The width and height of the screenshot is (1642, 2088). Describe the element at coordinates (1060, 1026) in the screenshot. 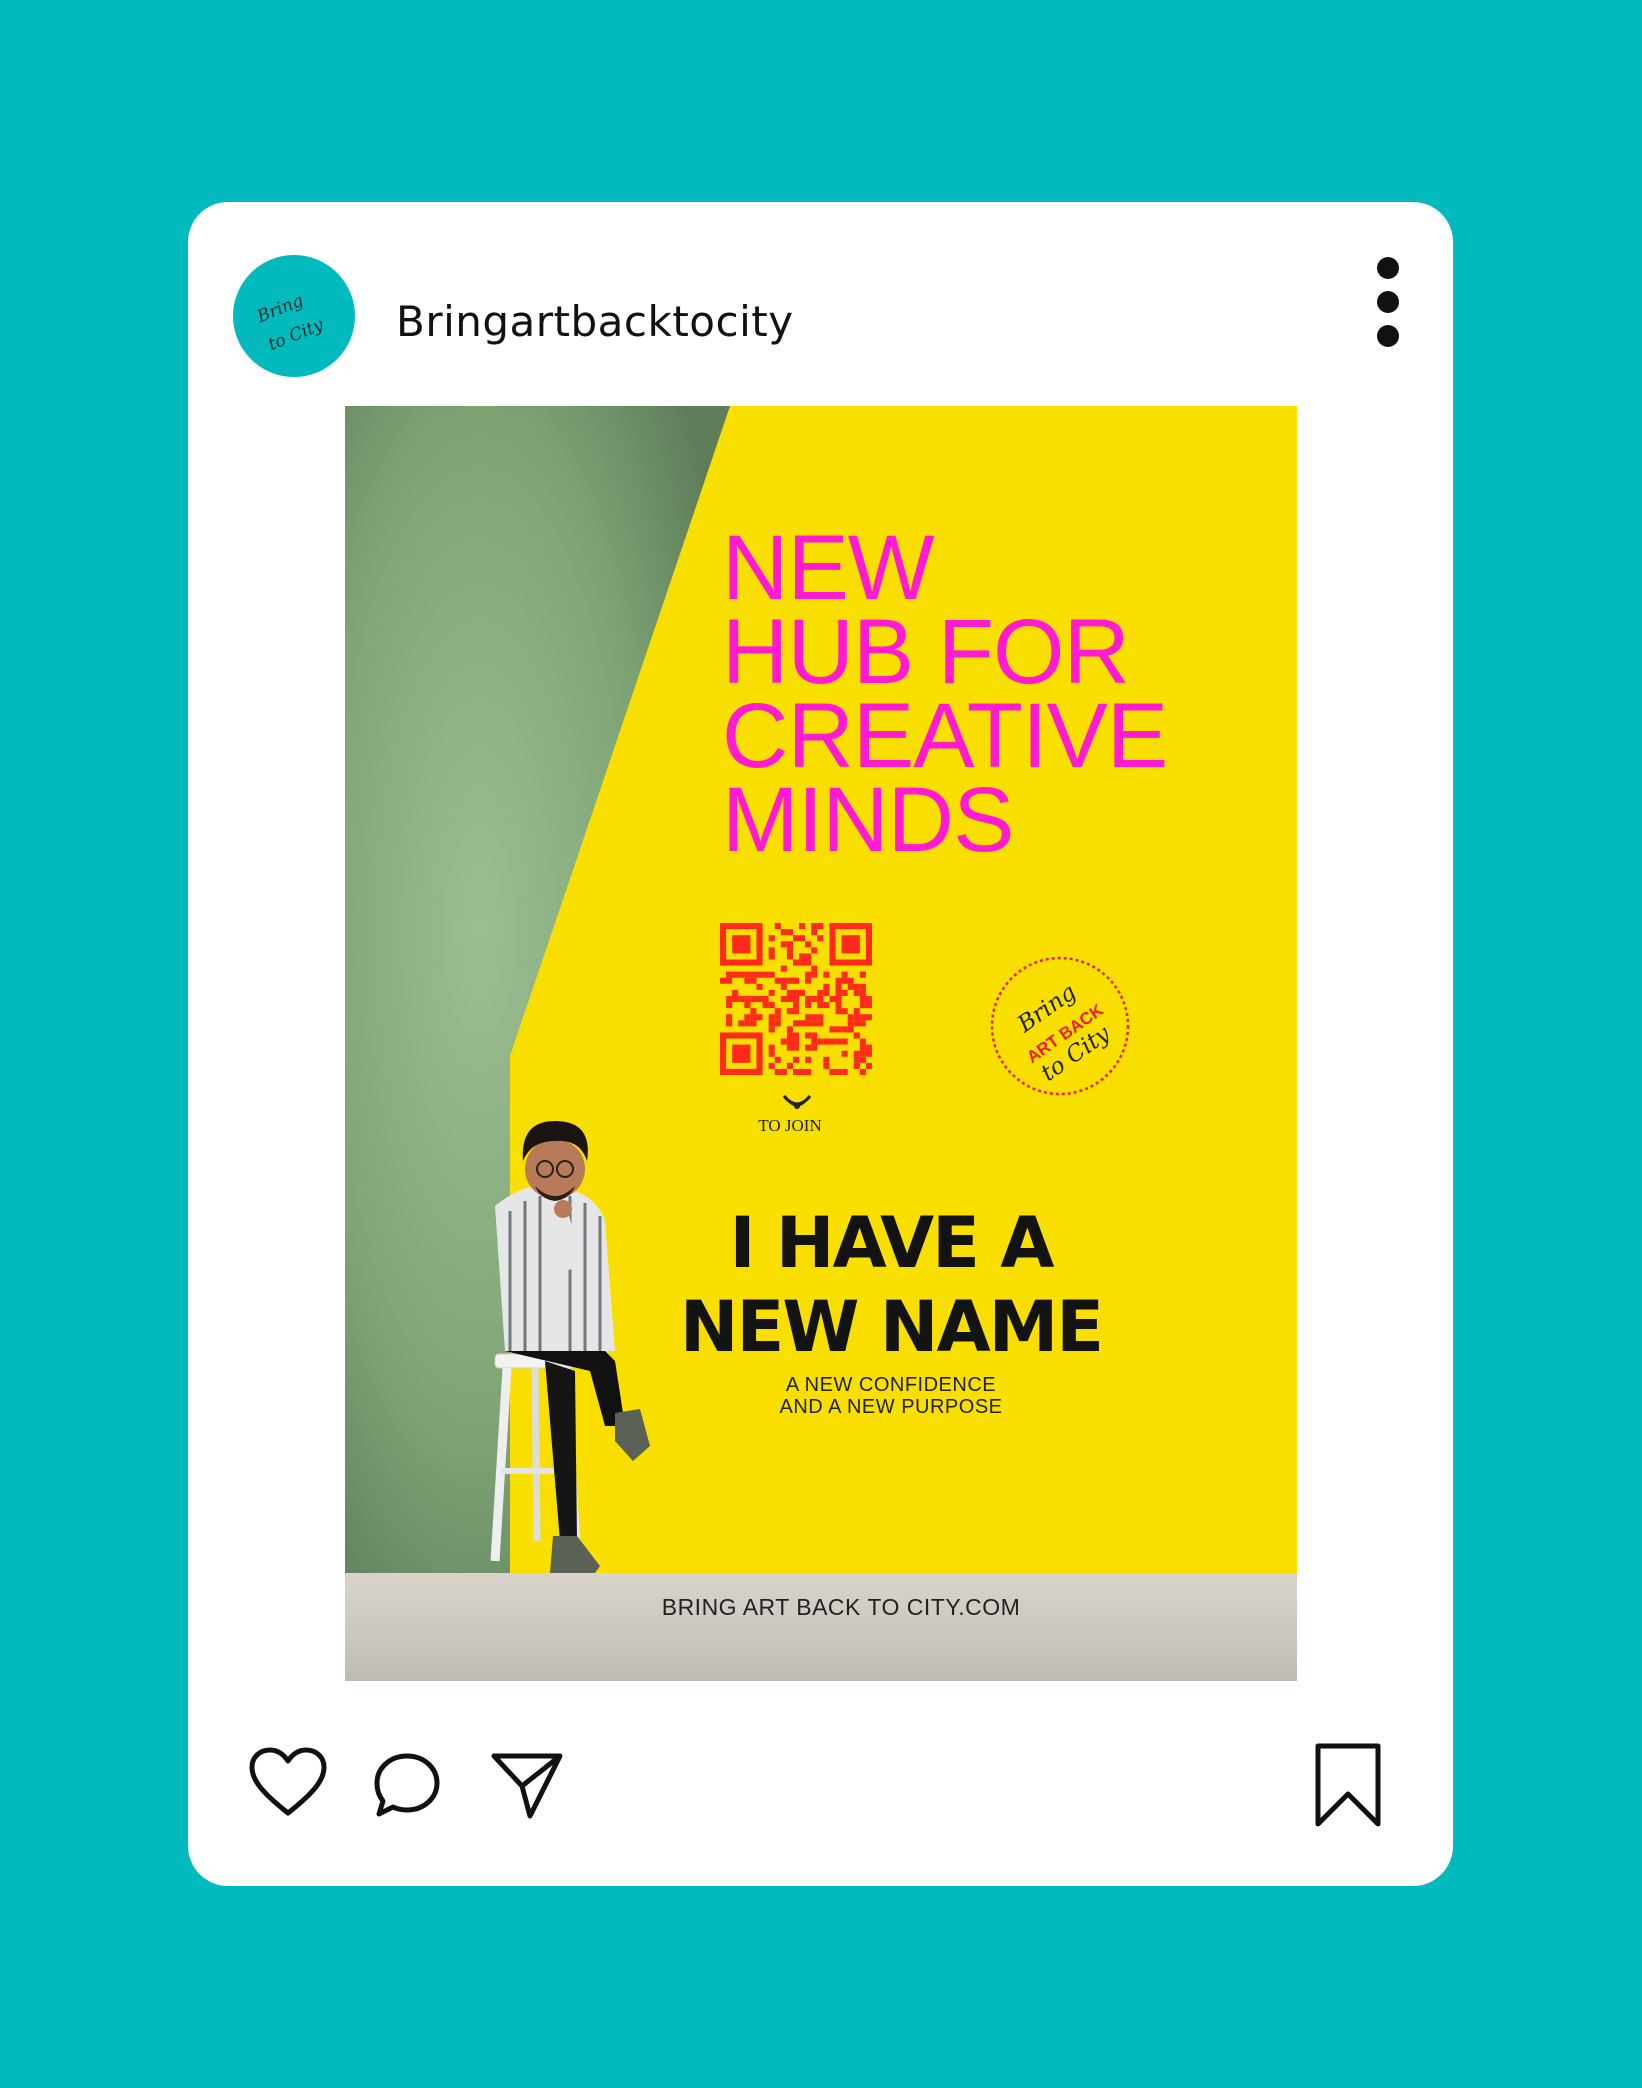

I see `stamp-logo: Bring ART BACK to City` at that location.